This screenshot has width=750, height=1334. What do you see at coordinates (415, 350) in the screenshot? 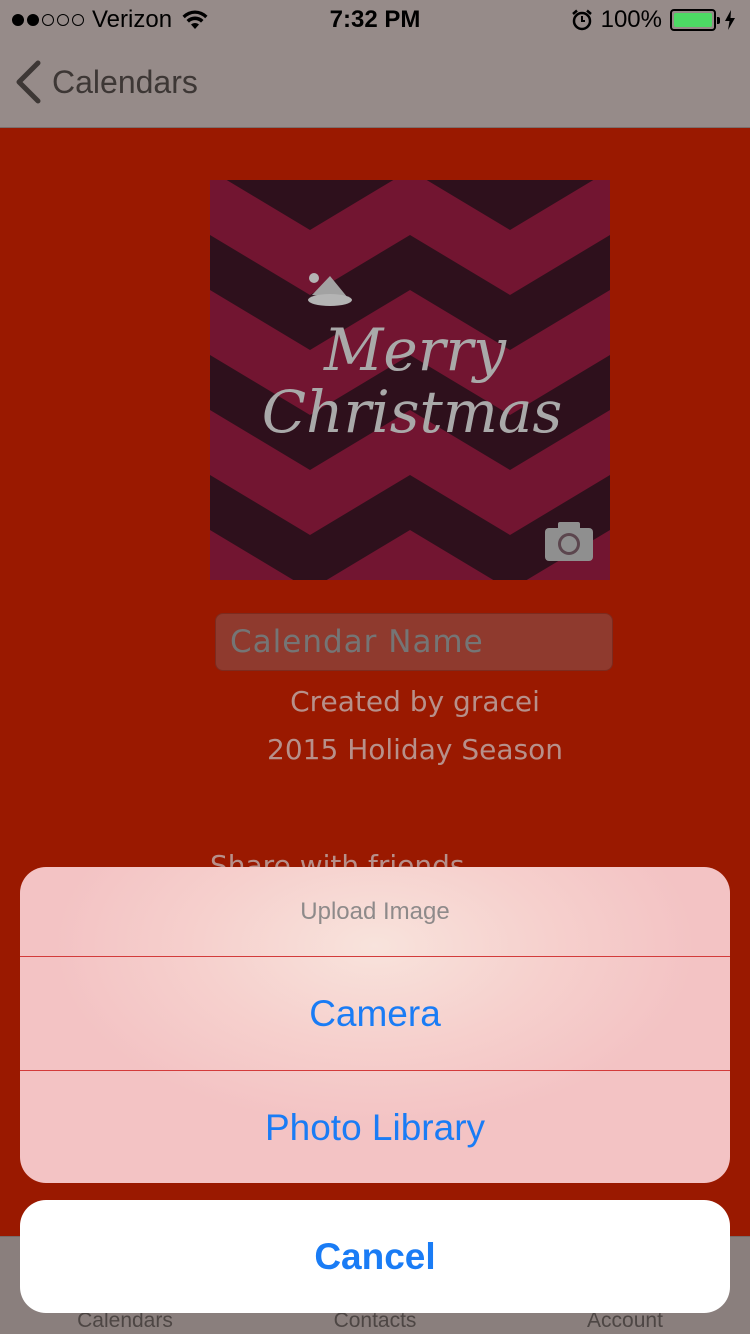
I see `cover-title-line1: Merry` at bounding box center [415, 350].